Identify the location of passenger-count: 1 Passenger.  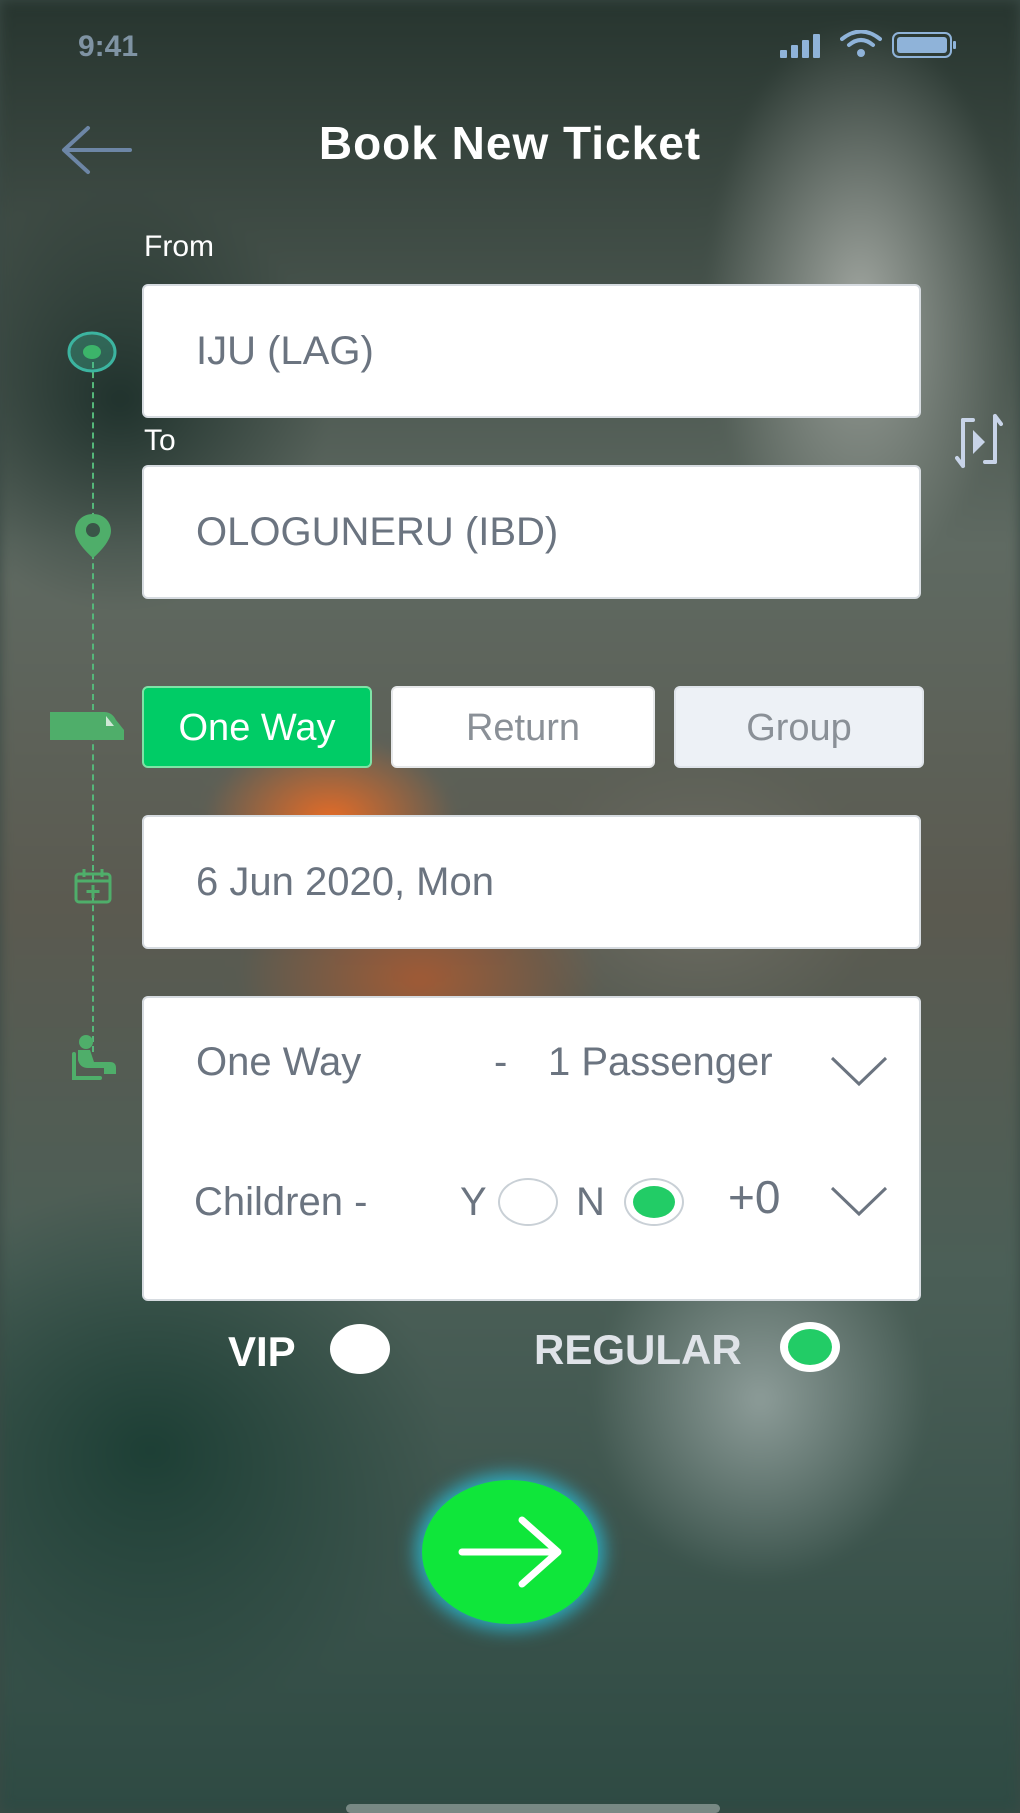
(660, 1062).